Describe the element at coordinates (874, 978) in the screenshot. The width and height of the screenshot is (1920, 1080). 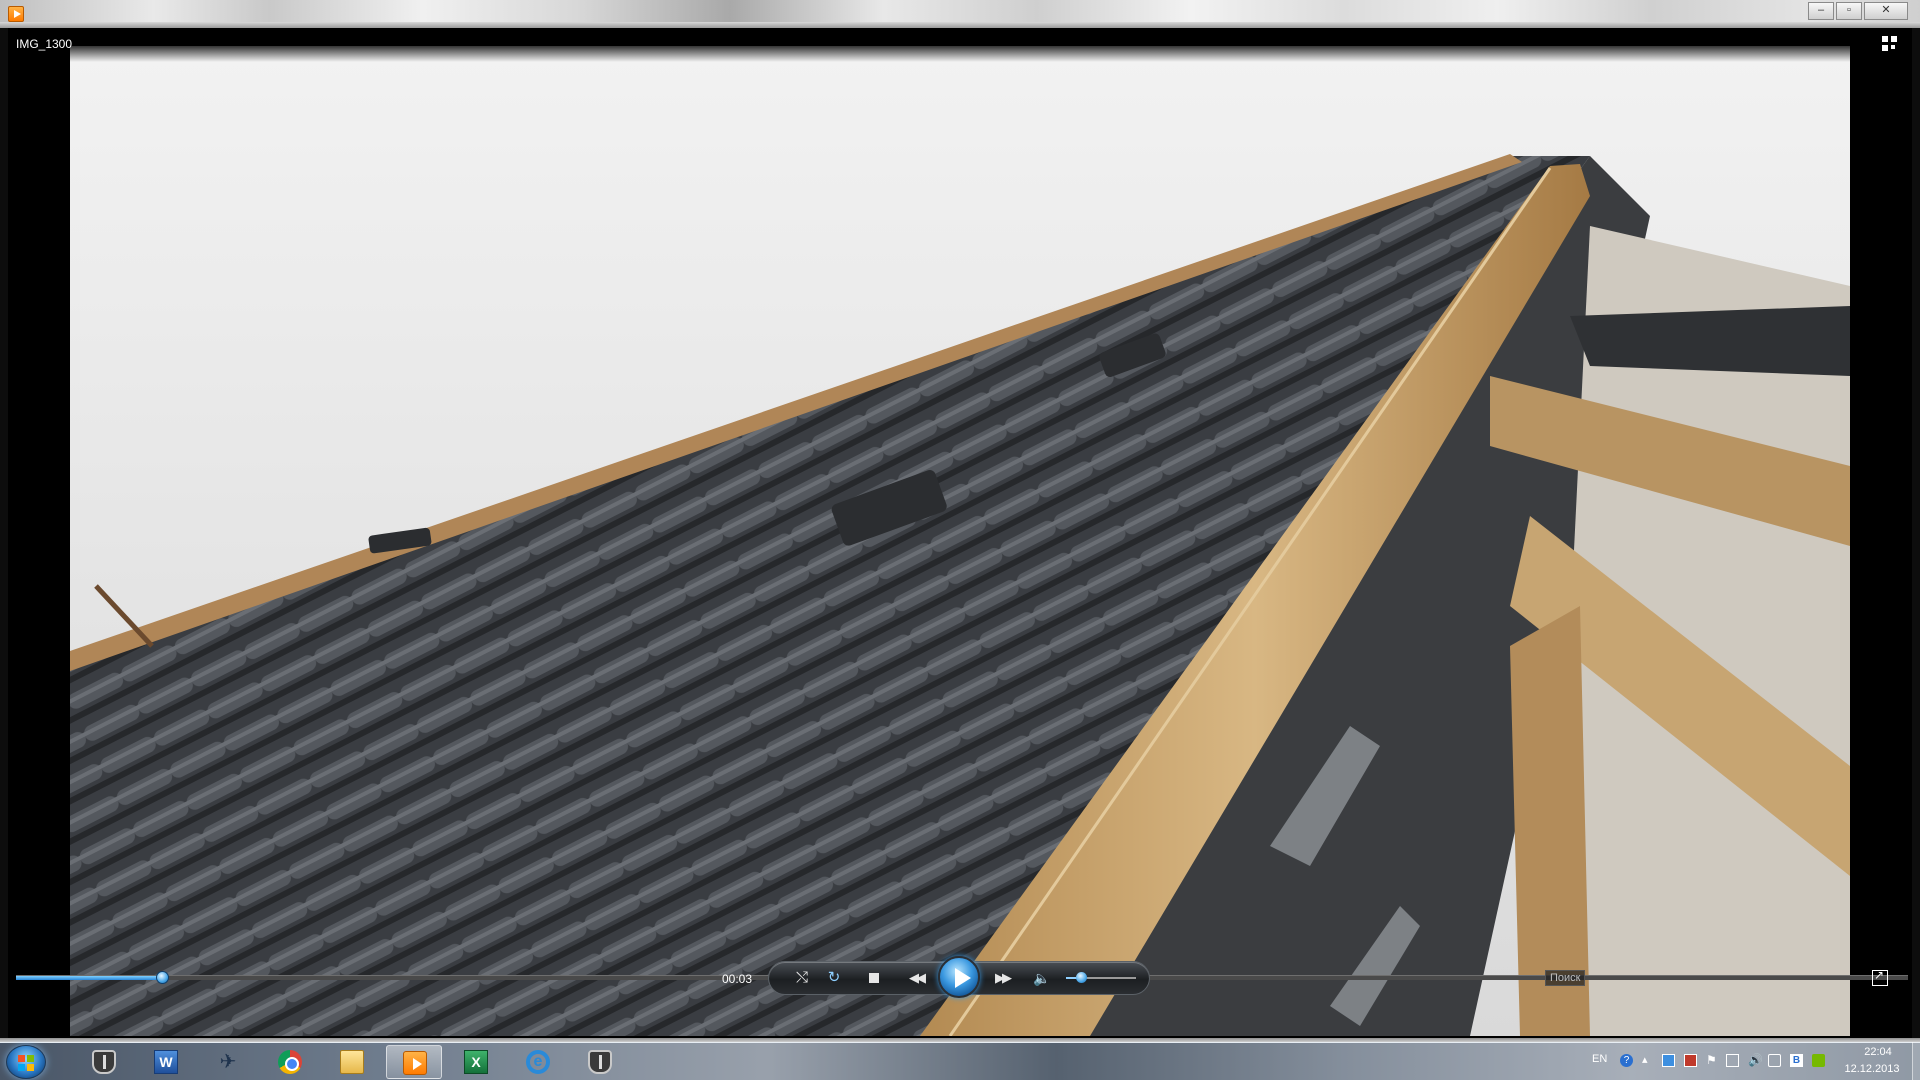
I see `stop-button` at that location.